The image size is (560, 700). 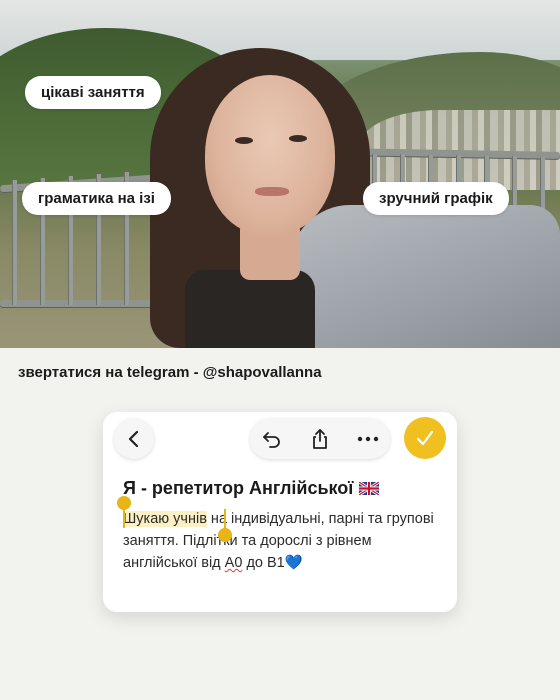 What do you see at coordinates (165, 519) in the screenshot?
I see `selected-text: Шукаю учнів` at bounding box center [165, 519].